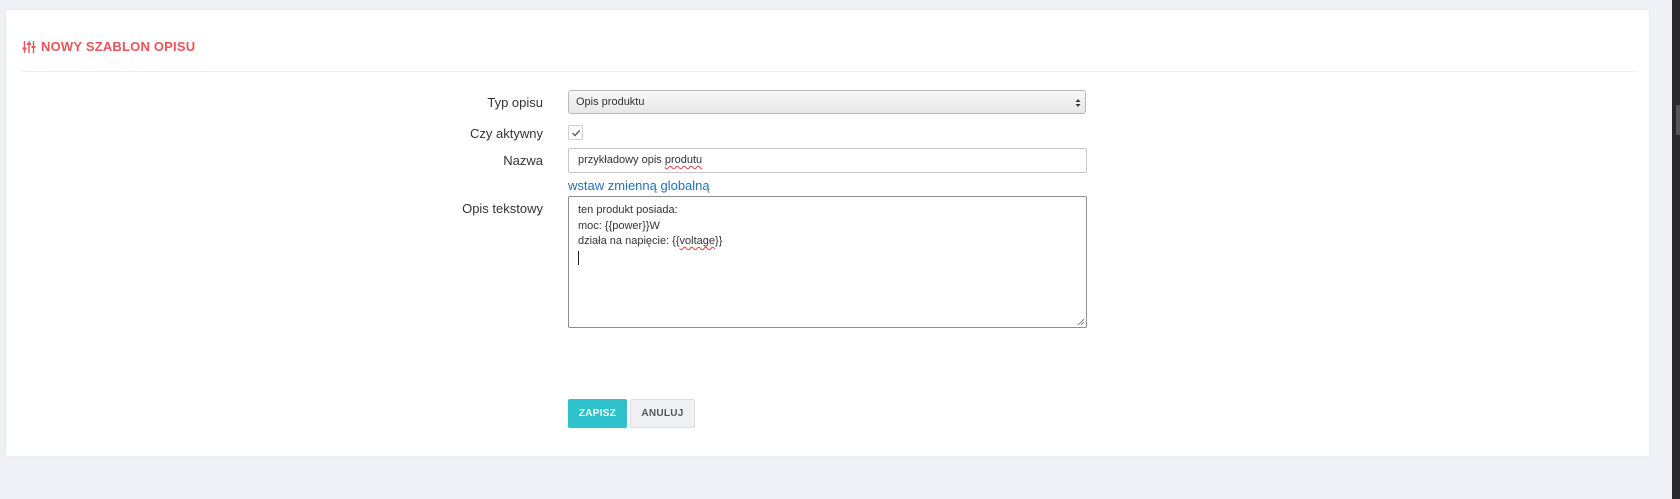 The image size is (1680, 499). What do you see at coordinates (29, 47) in the screenshot?
I see `sliders-icon` at bounding box center [29, 47].